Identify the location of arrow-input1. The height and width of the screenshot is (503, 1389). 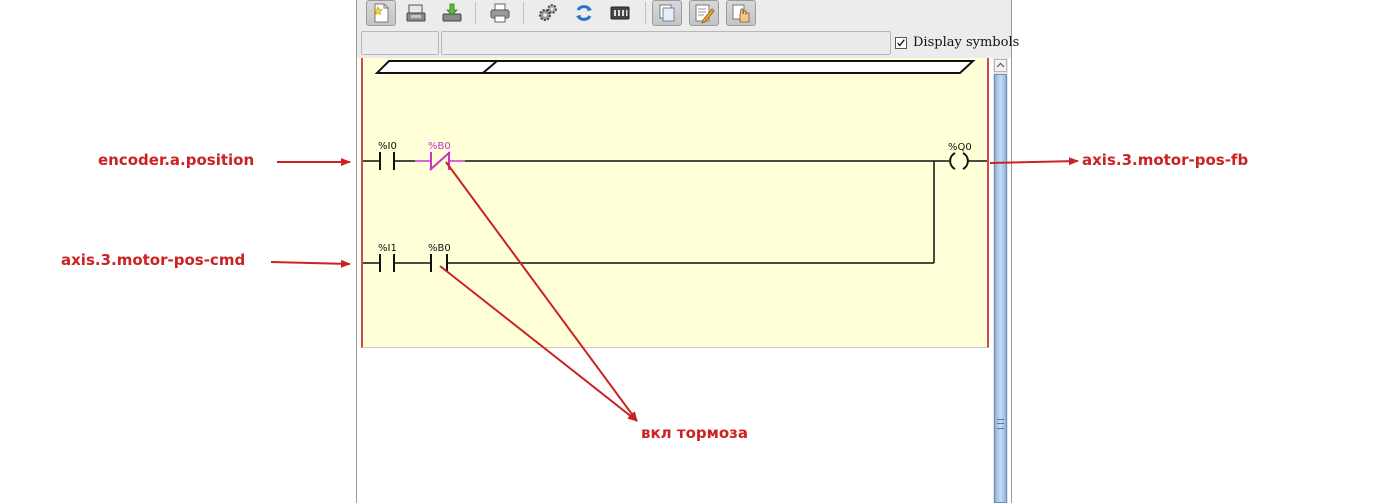
(310, 263).